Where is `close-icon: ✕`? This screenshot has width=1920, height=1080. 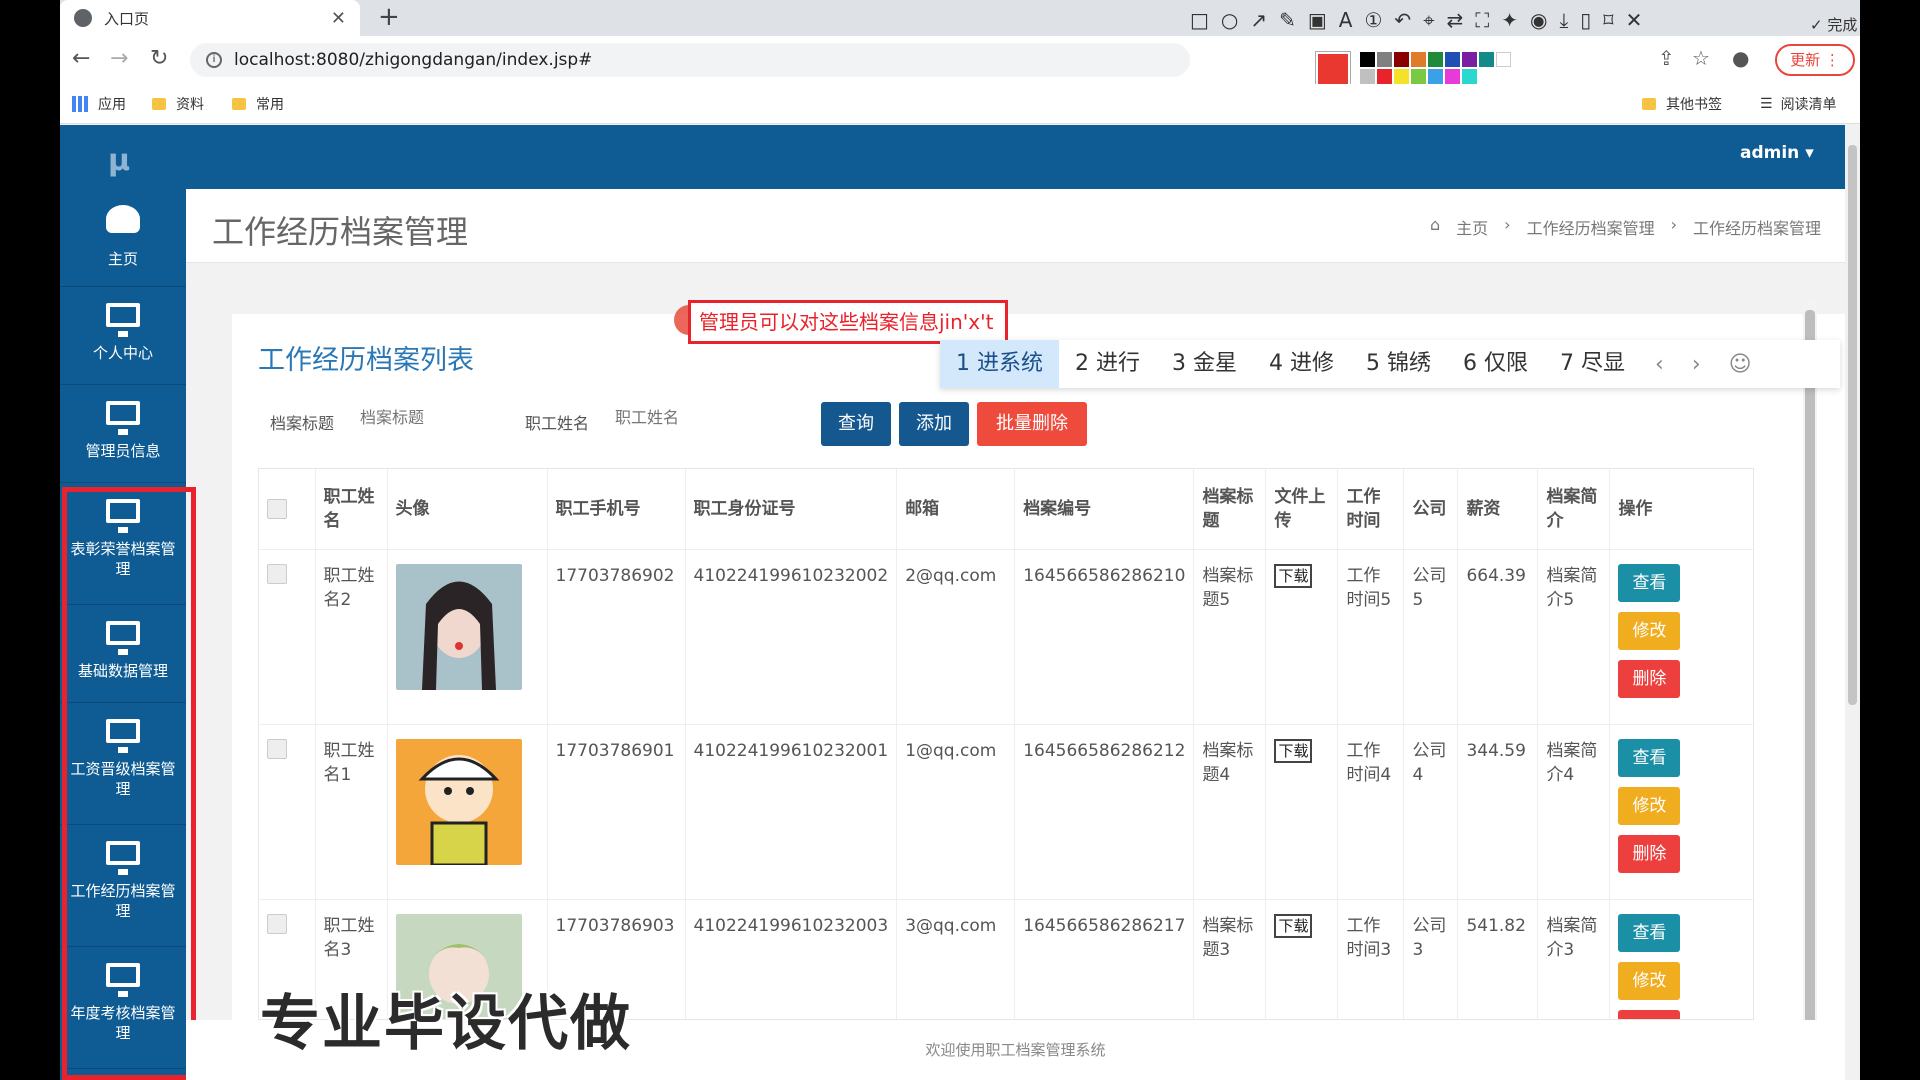 close-icon: ✕ is located at coordinates (338, 18).